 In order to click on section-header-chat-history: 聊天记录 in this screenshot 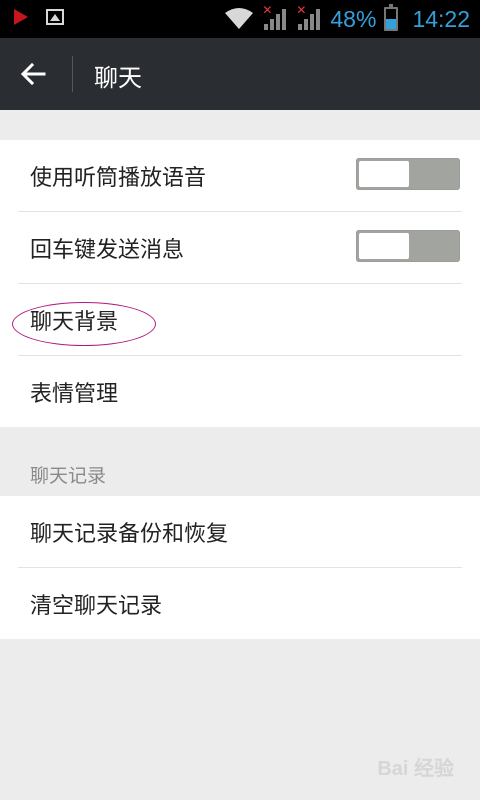, I will do `click(68, 476)`.